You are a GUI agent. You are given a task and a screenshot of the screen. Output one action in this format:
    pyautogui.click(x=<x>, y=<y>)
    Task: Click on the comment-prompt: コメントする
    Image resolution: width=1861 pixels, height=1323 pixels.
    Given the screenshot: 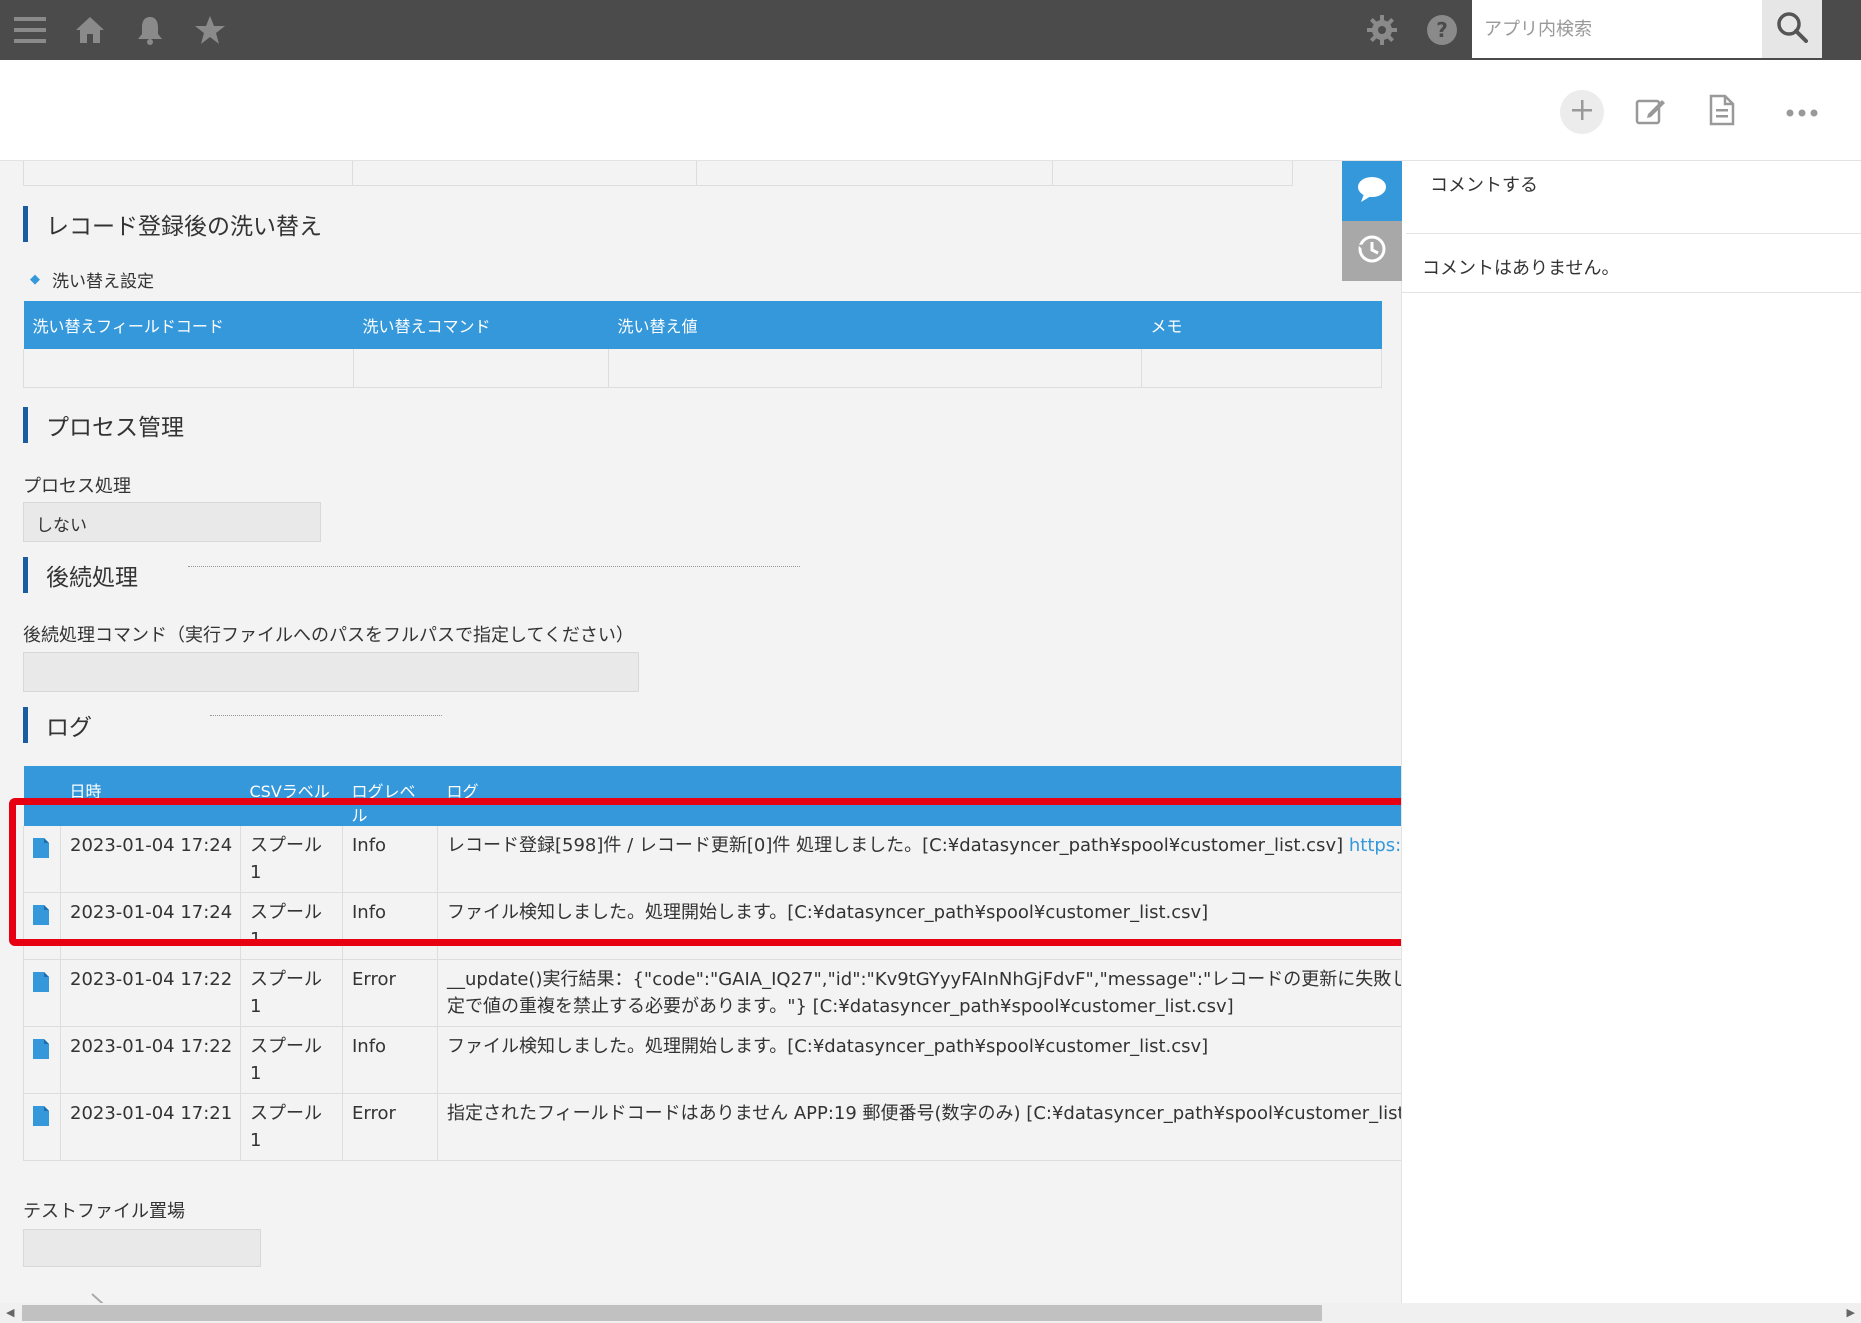 What is the action you would take?
    pyautogui.click(x=1484, y=185)
    